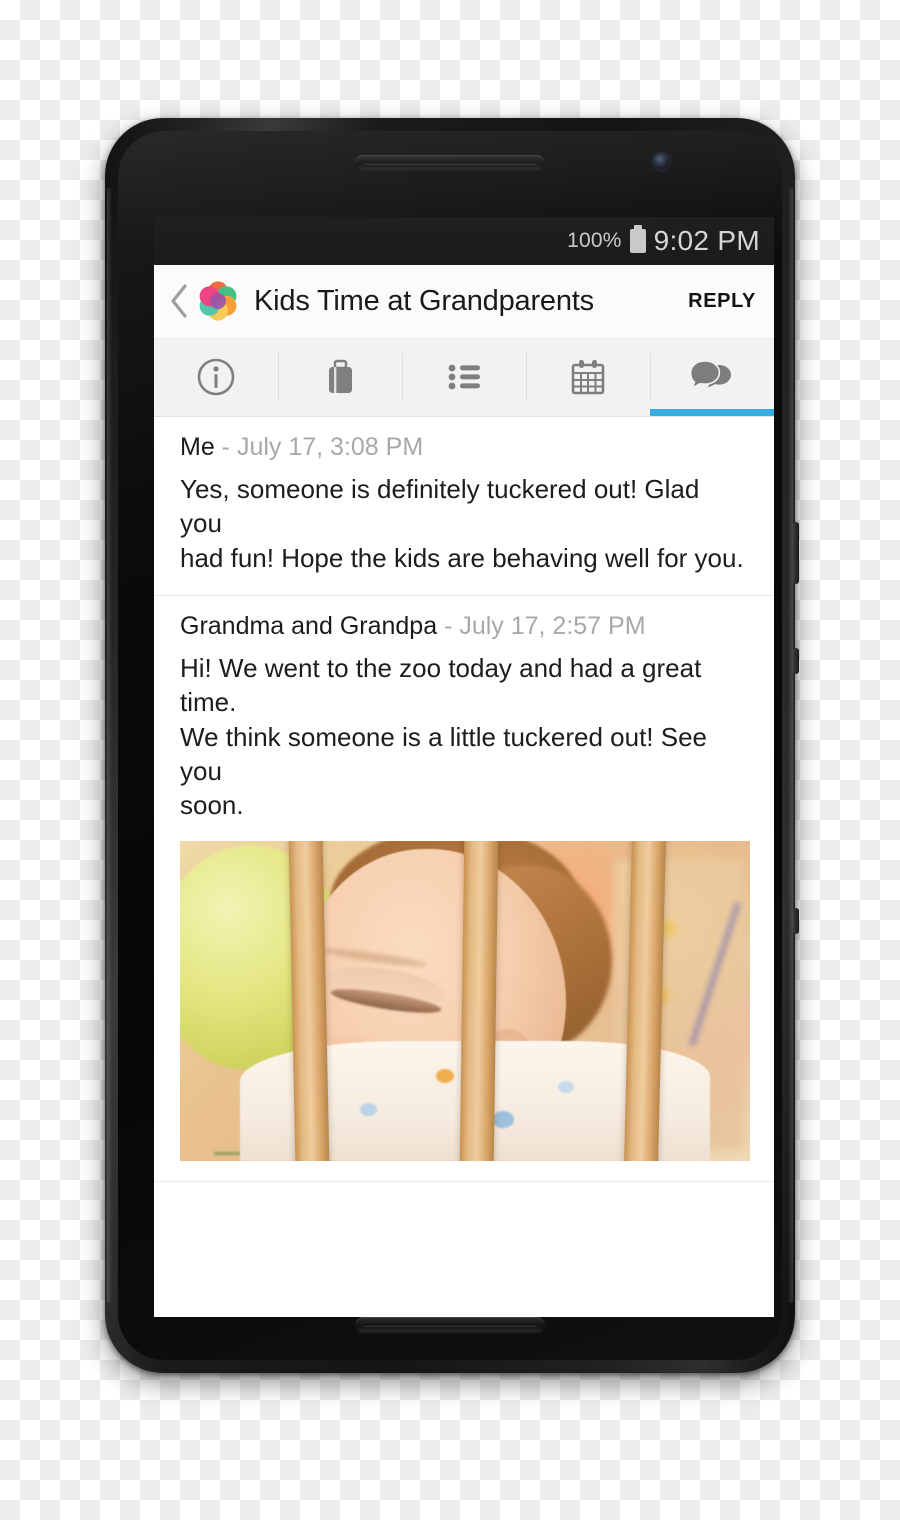 The image size is (900, 1520). What do you see at coordinates (109, 745) in the screenshot?
I see `device-edge-left` at bounding box center [109, 745].